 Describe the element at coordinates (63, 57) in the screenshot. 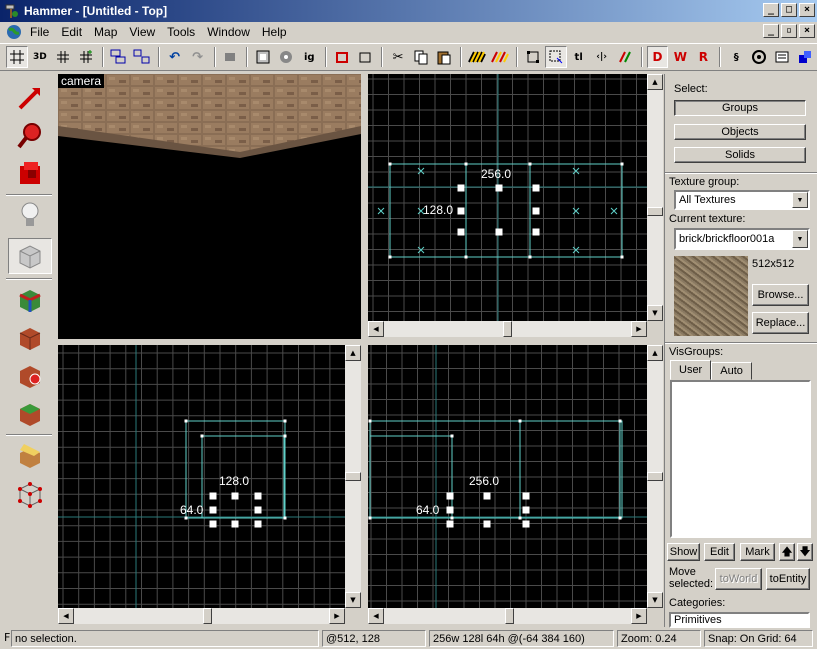

I see `smaller-grid-button` at that location.